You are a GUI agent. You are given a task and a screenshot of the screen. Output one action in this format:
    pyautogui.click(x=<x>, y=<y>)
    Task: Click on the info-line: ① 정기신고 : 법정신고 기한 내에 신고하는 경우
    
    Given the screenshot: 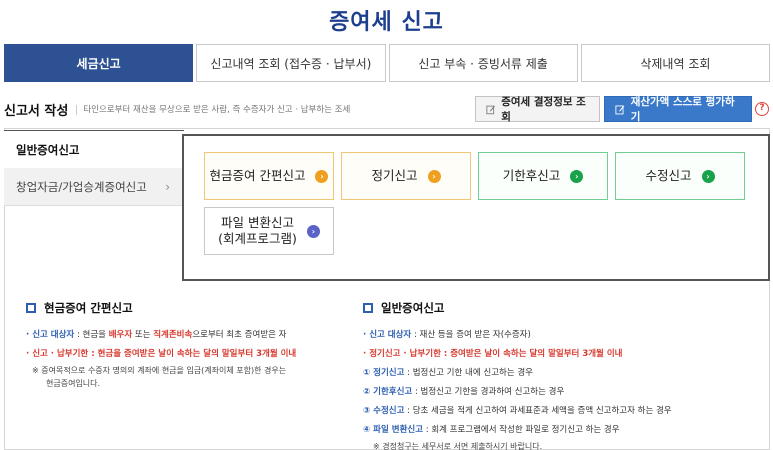 What is the action you would take?
    pyautogui.click(x=517, y=373)
    